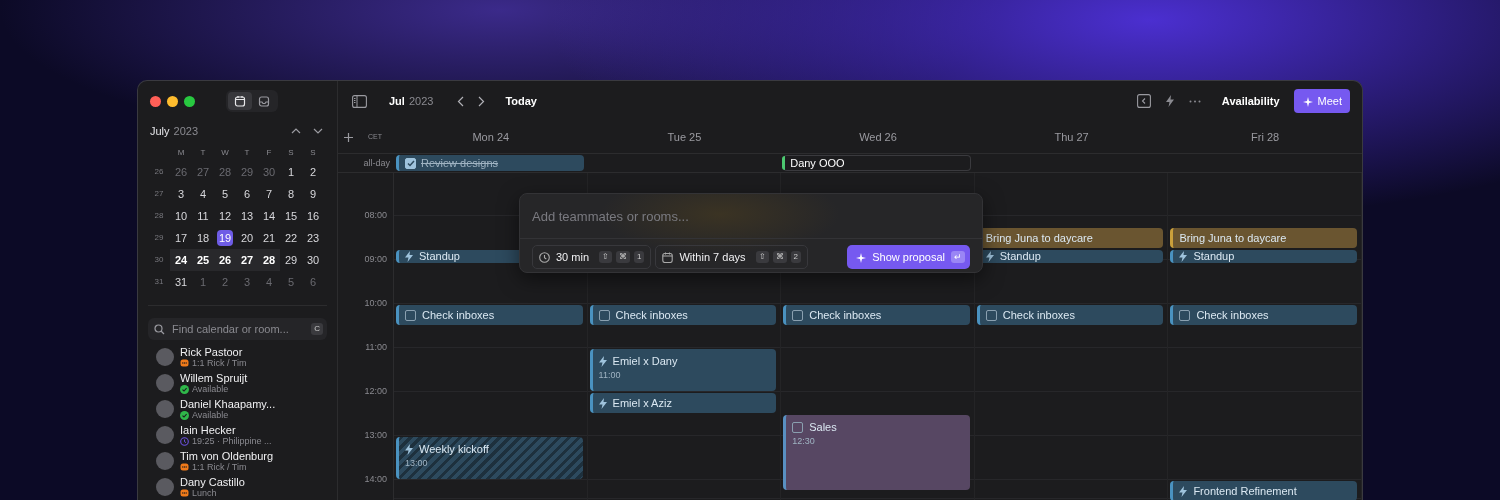  What do you see at coordinates (159, 216) in the screenshot?
I see `week-number: 28` at bounding box center [159, 216].